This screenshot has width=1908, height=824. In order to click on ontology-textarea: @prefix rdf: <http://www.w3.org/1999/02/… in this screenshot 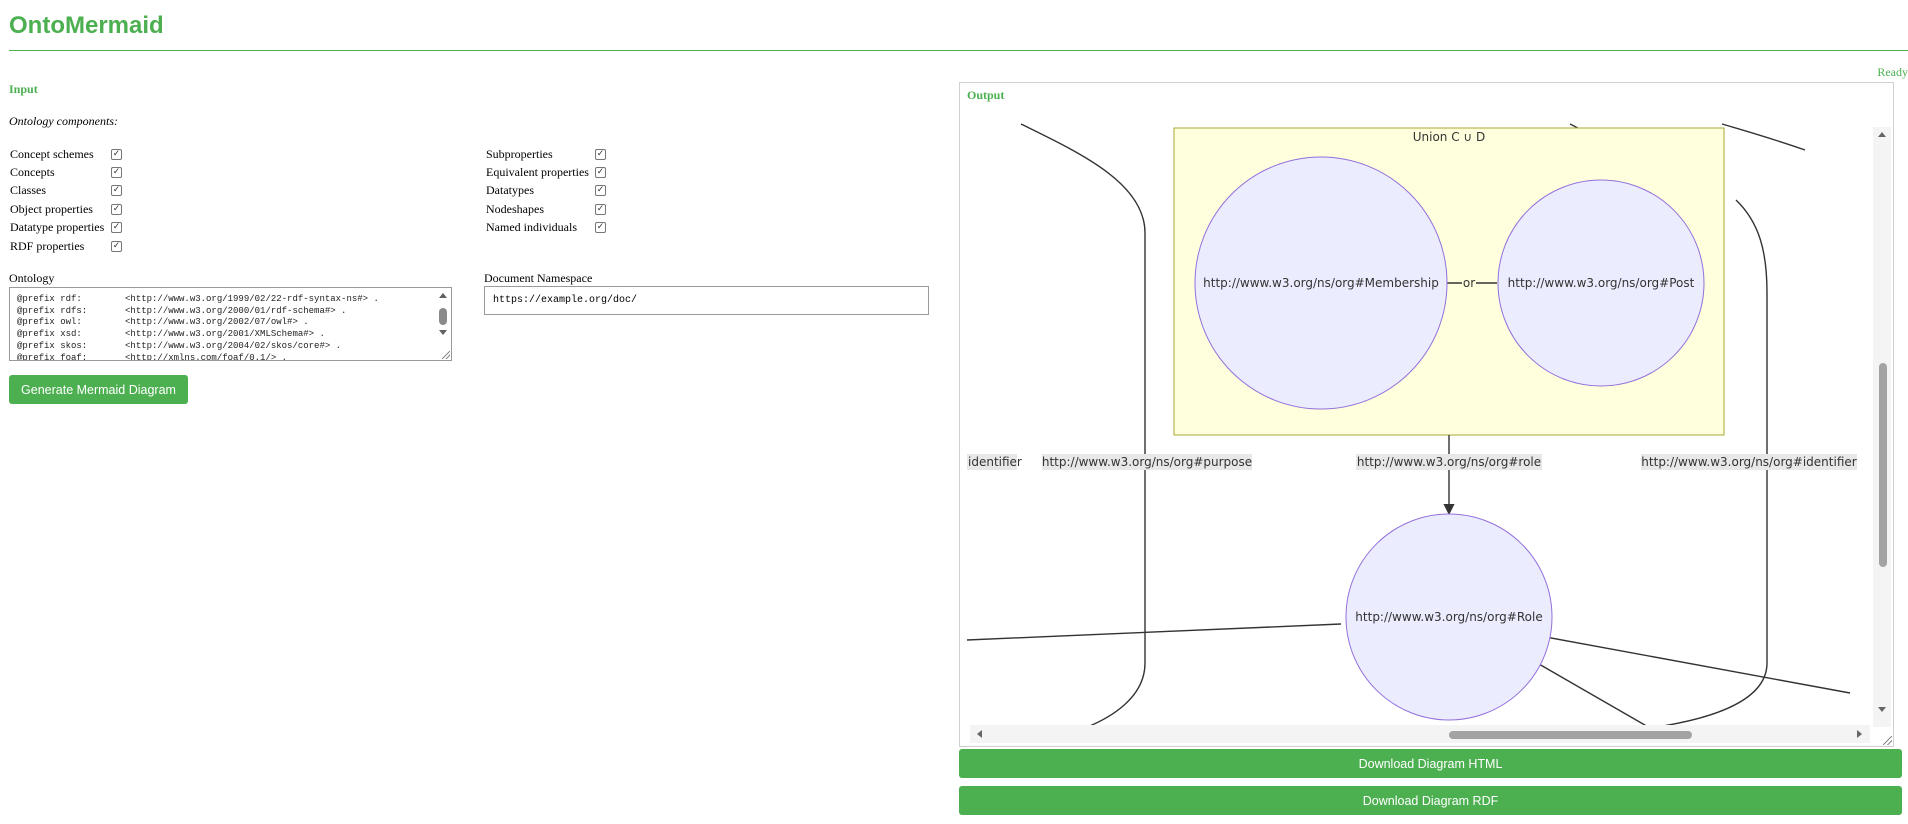, I will do `click(230, 324)`.